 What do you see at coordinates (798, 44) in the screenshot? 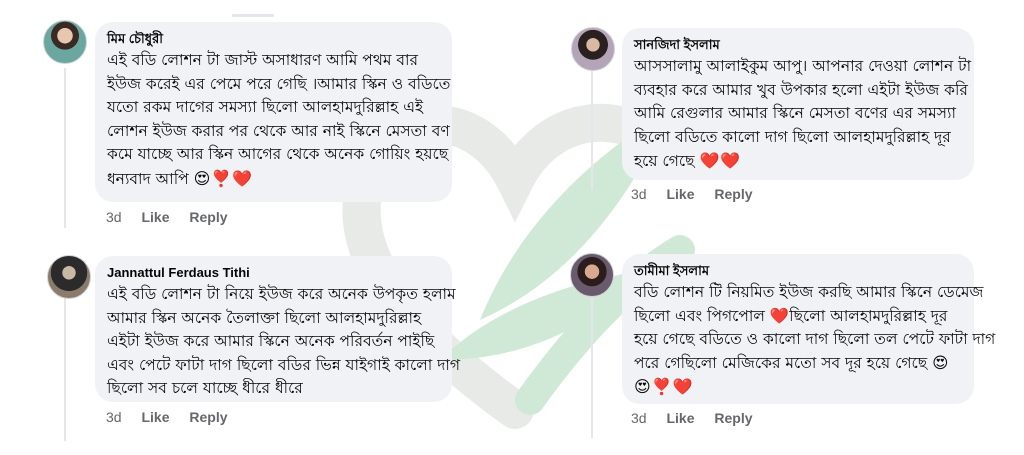
I see `comment-author: সানজিদা ইসলাম` at bounding box center [798, 44].